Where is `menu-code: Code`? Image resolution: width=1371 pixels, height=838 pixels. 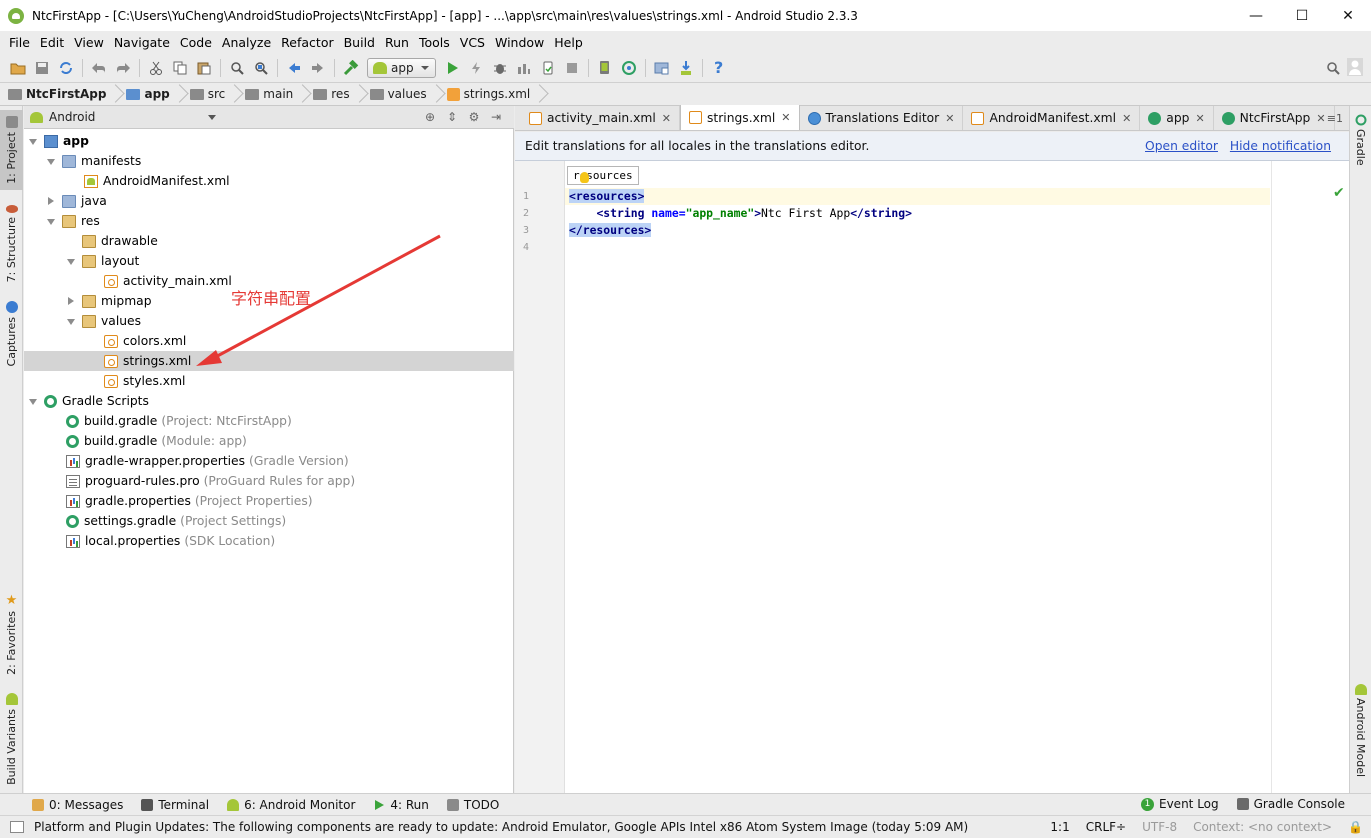 menu-code: Code is located at coordinates (196, 42).